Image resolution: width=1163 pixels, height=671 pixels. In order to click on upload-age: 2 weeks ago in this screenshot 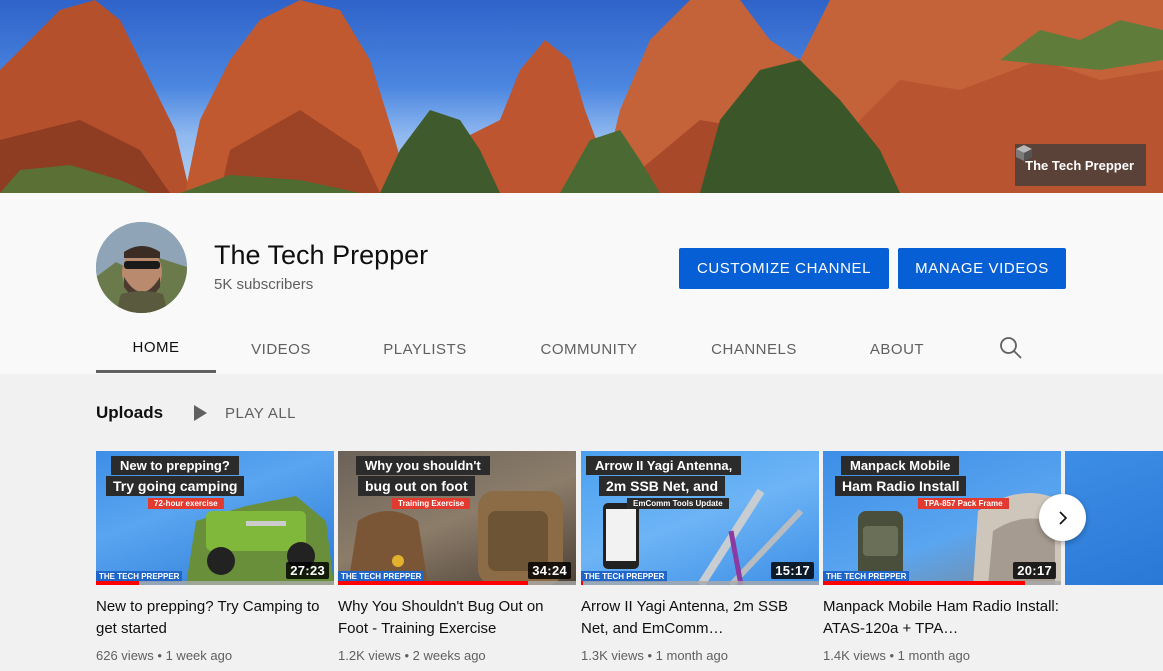, I will do `click(449, 655)`.